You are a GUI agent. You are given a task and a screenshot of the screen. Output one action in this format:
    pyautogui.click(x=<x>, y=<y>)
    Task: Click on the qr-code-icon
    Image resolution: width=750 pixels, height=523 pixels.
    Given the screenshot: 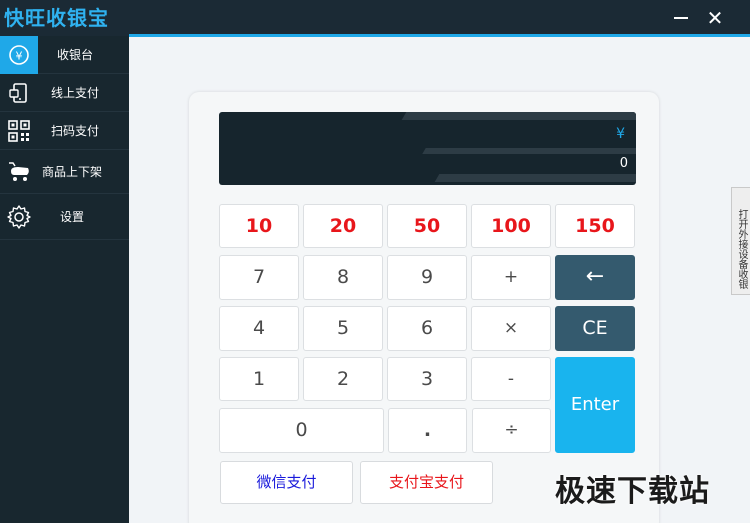 What is the action you would take?
    pyautogui.click(x=19, y=131)
    